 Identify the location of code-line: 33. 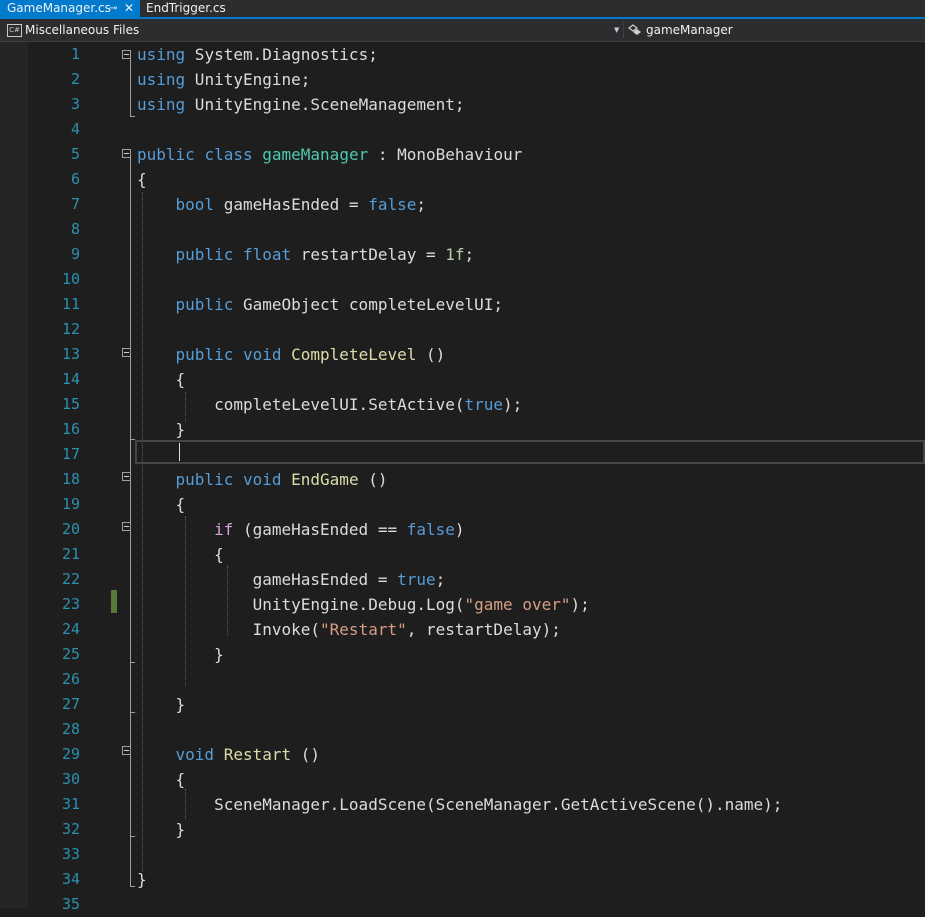
(462, 854).